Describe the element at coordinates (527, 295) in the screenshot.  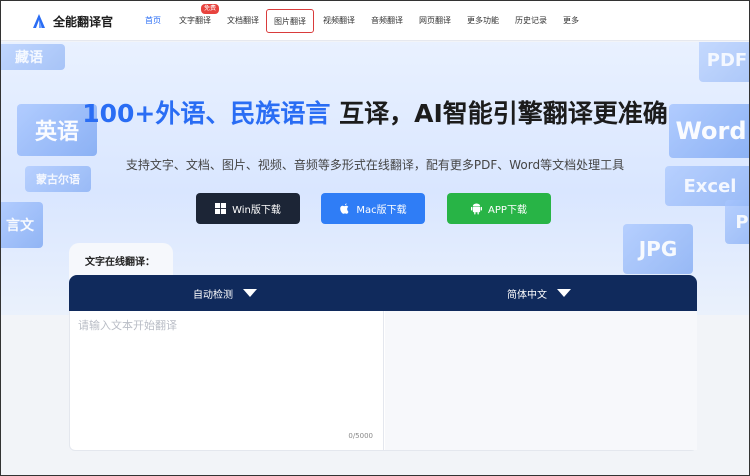
I see `target-language-label: 简体中文` at that location.